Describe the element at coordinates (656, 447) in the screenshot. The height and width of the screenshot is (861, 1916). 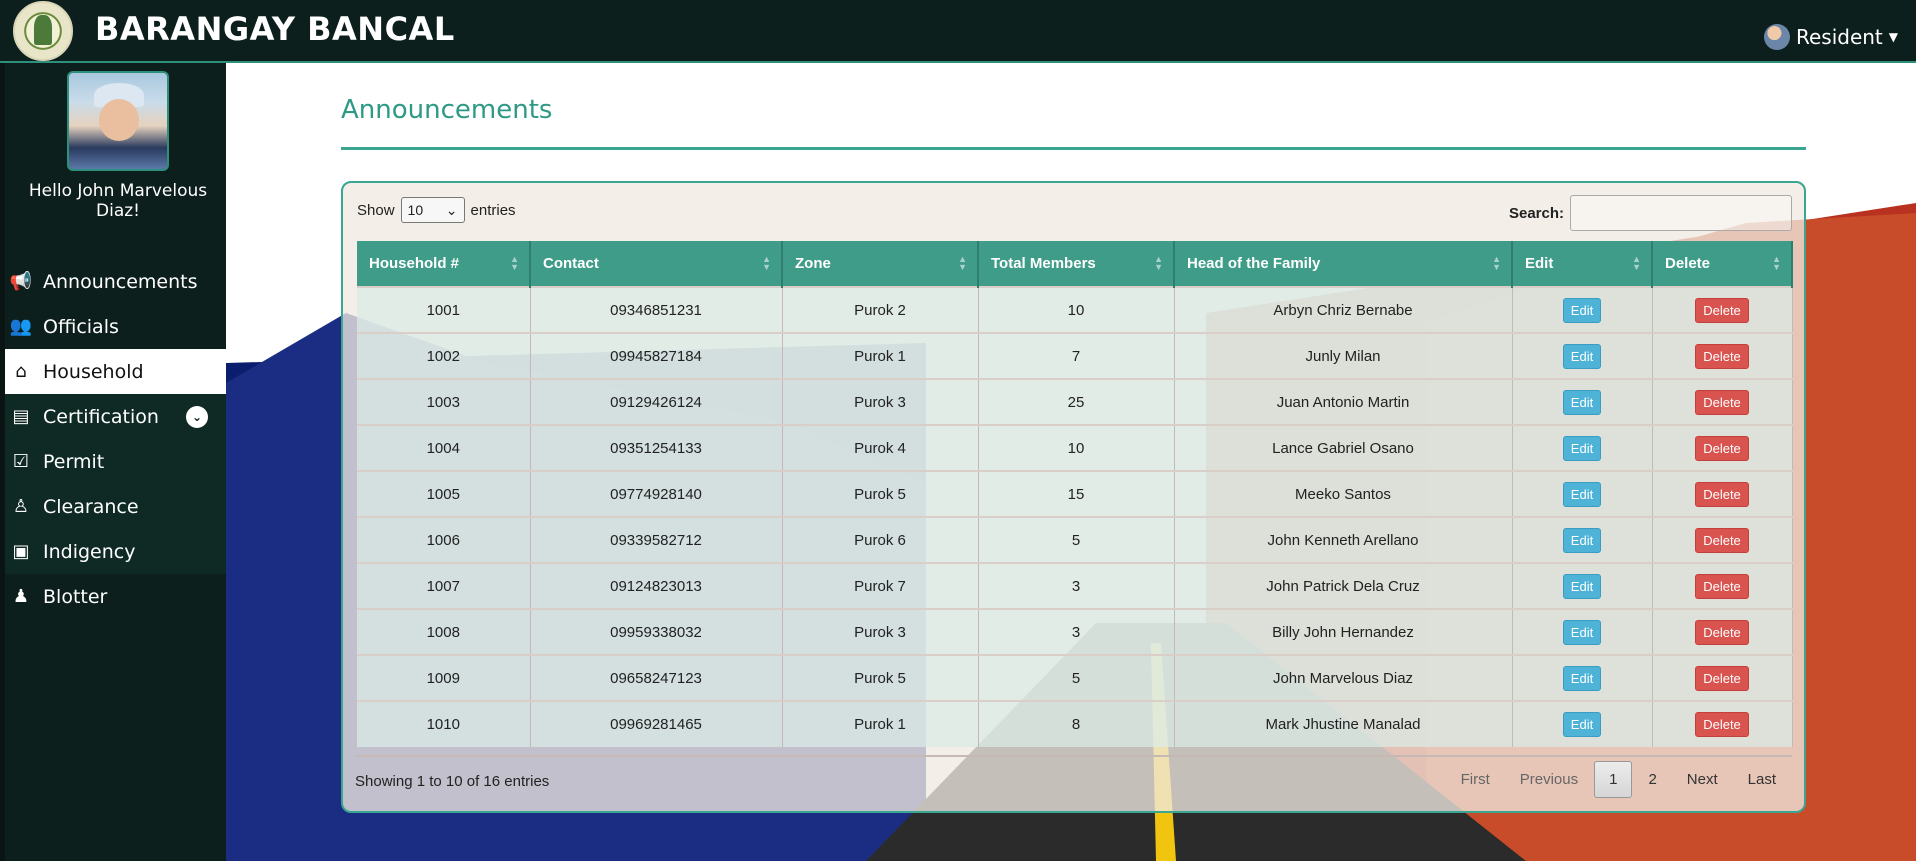
I see `contact-cell: 09351254133` at that location.